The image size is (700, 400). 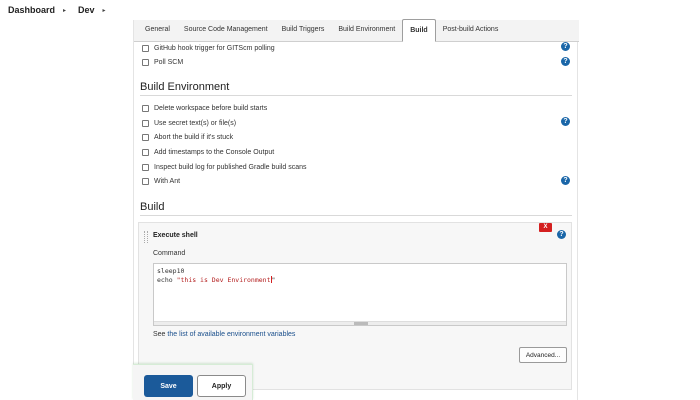 I want to click on command-keyword: echo, so click(x=167, y=279).